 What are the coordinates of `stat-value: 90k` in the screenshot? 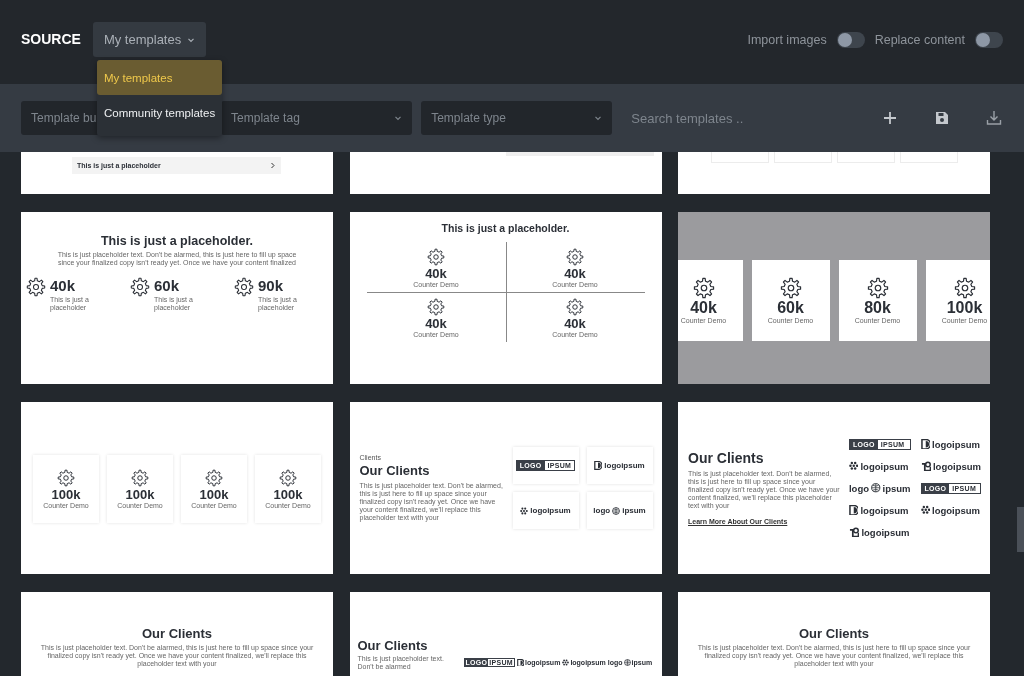 It's located at (271, 285).